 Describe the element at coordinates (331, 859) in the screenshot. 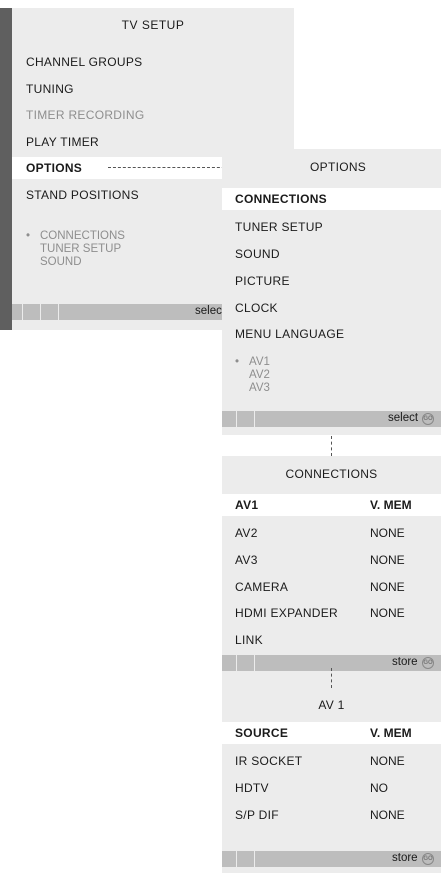

I see `menu-footer: store GO` at that location.